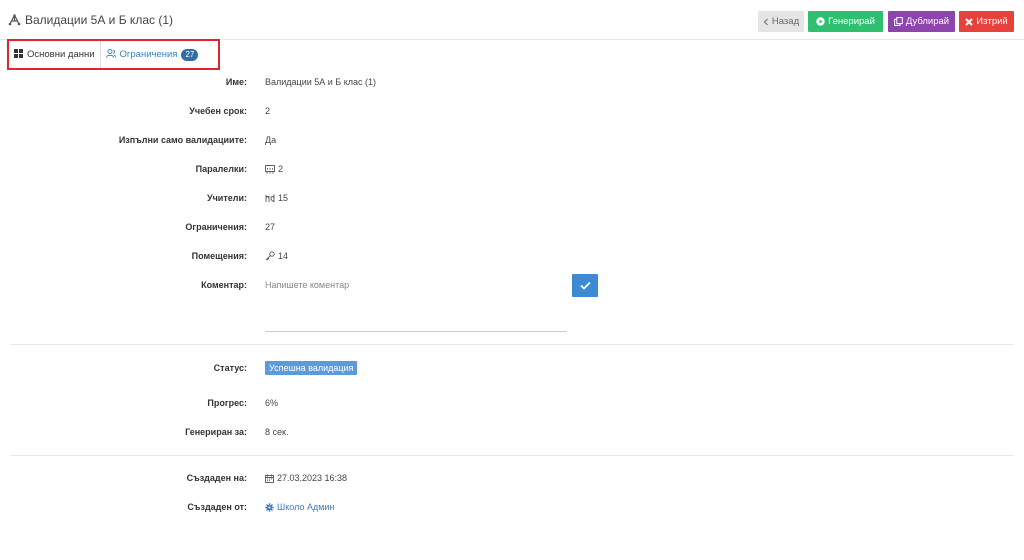 The height and width of the screenshot is (560, 1024). I want to click on duplicate-button-label: Дублирай, so click(927, 21).